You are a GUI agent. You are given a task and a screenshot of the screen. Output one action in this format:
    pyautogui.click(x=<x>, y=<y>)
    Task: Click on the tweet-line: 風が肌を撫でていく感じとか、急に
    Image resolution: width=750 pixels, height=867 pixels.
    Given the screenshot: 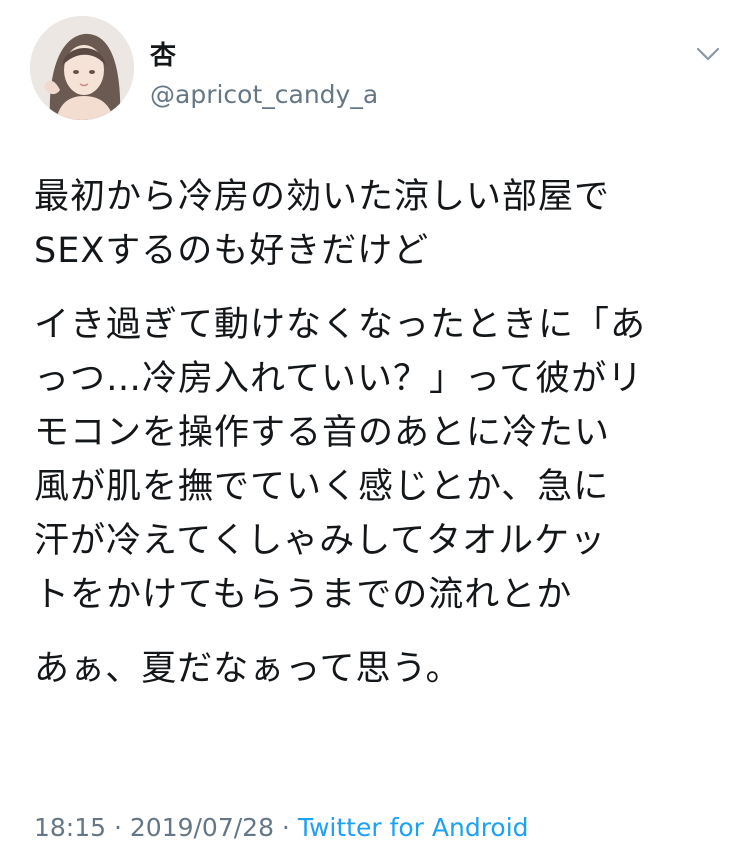 What is the action you would take?
    pyautogui.click(x=322, y=487)
    